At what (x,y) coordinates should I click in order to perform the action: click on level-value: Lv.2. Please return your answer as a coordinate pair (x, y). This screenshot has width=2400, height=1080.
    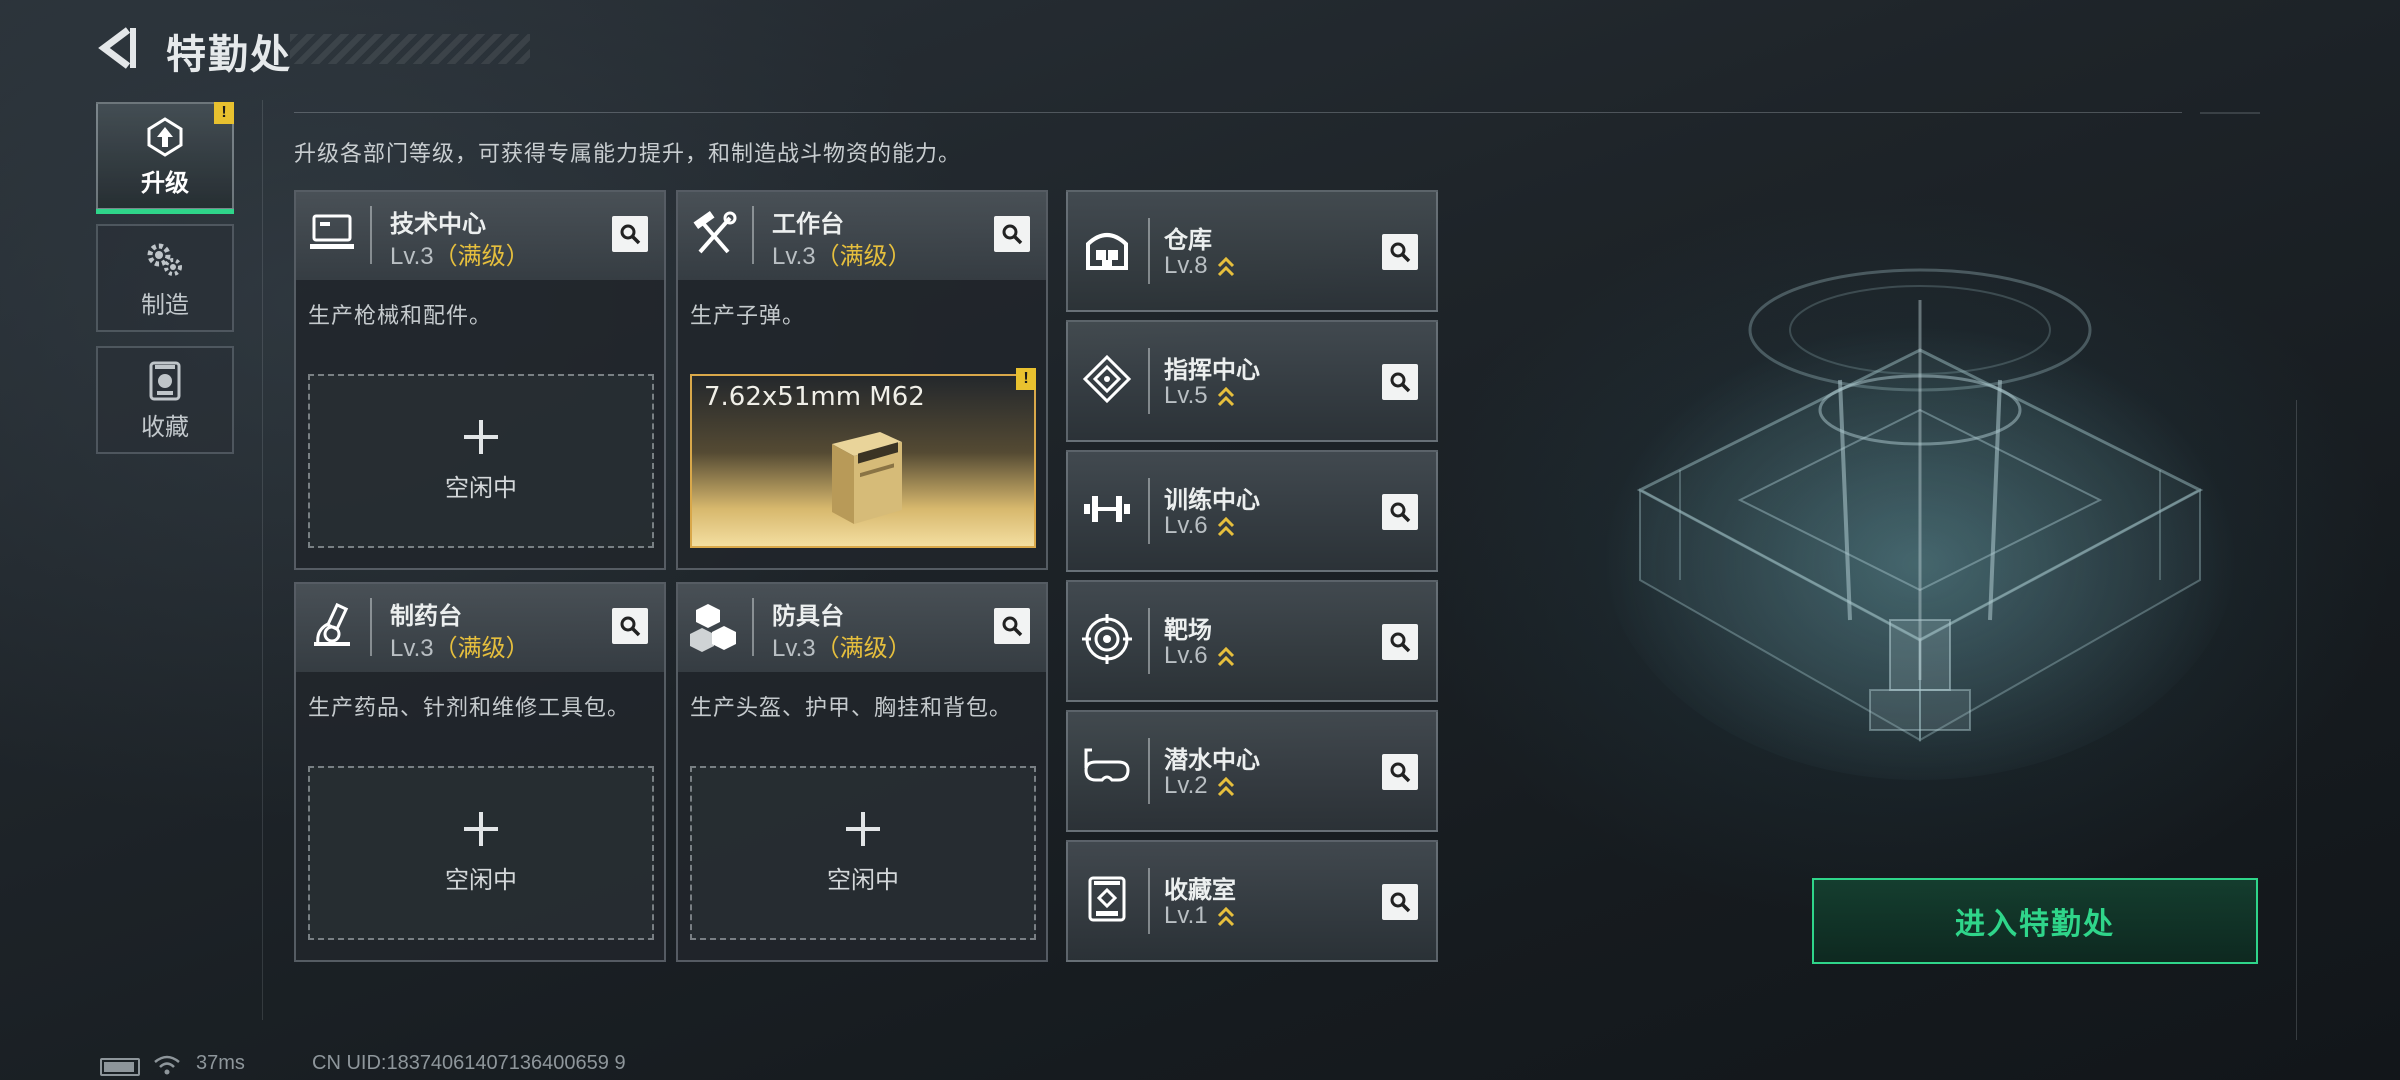
    Looking at the image, I should click on (1186, 785).